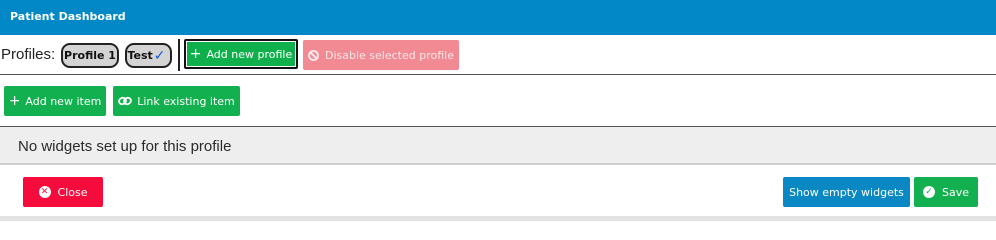 The image size is (996, 240). I want to click on check-circle-icon: ✓, so click(928, 192).